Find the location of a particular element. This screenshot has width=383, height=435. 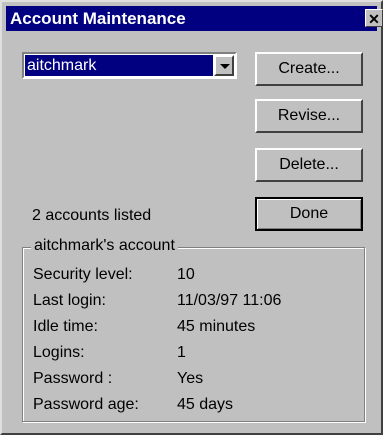

detail-label: Logins: is located at coordinates (59, 352).